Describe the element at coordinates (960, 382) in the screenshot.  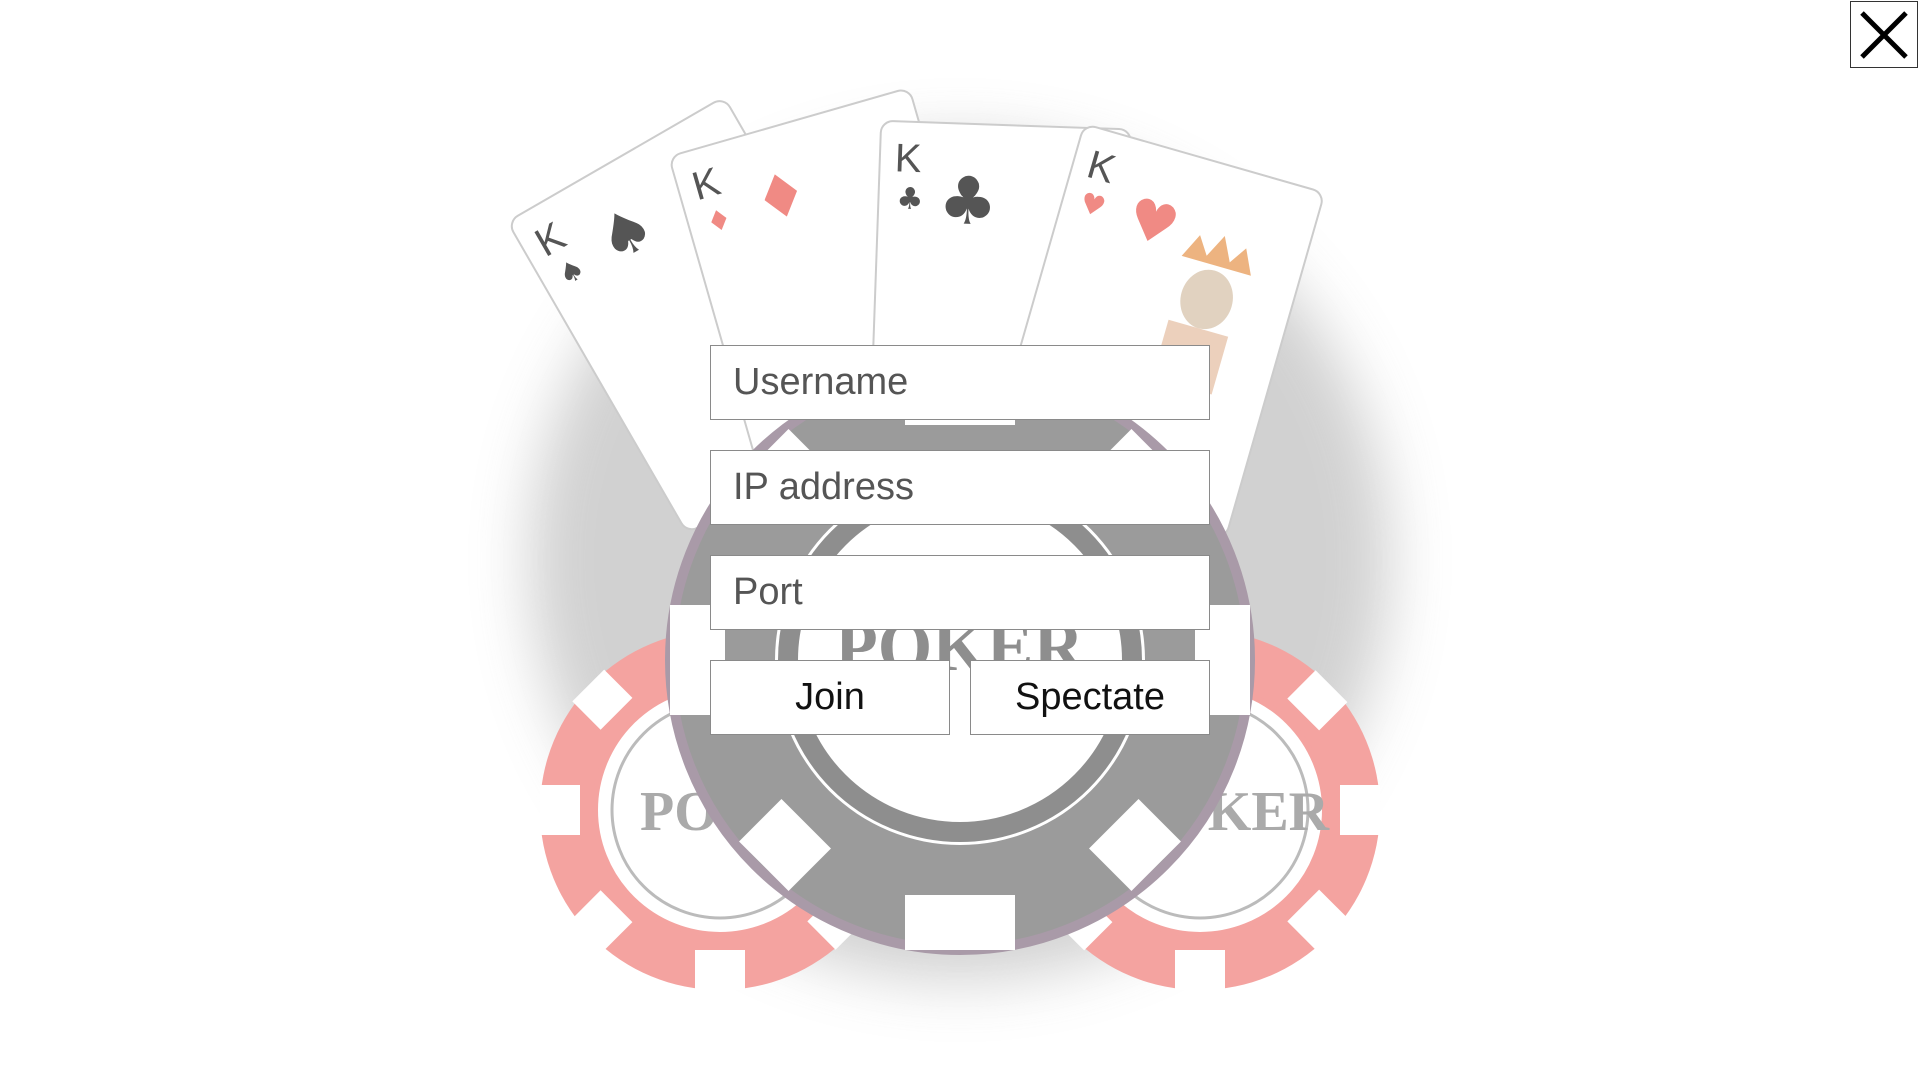
I see `username-input` at that location.